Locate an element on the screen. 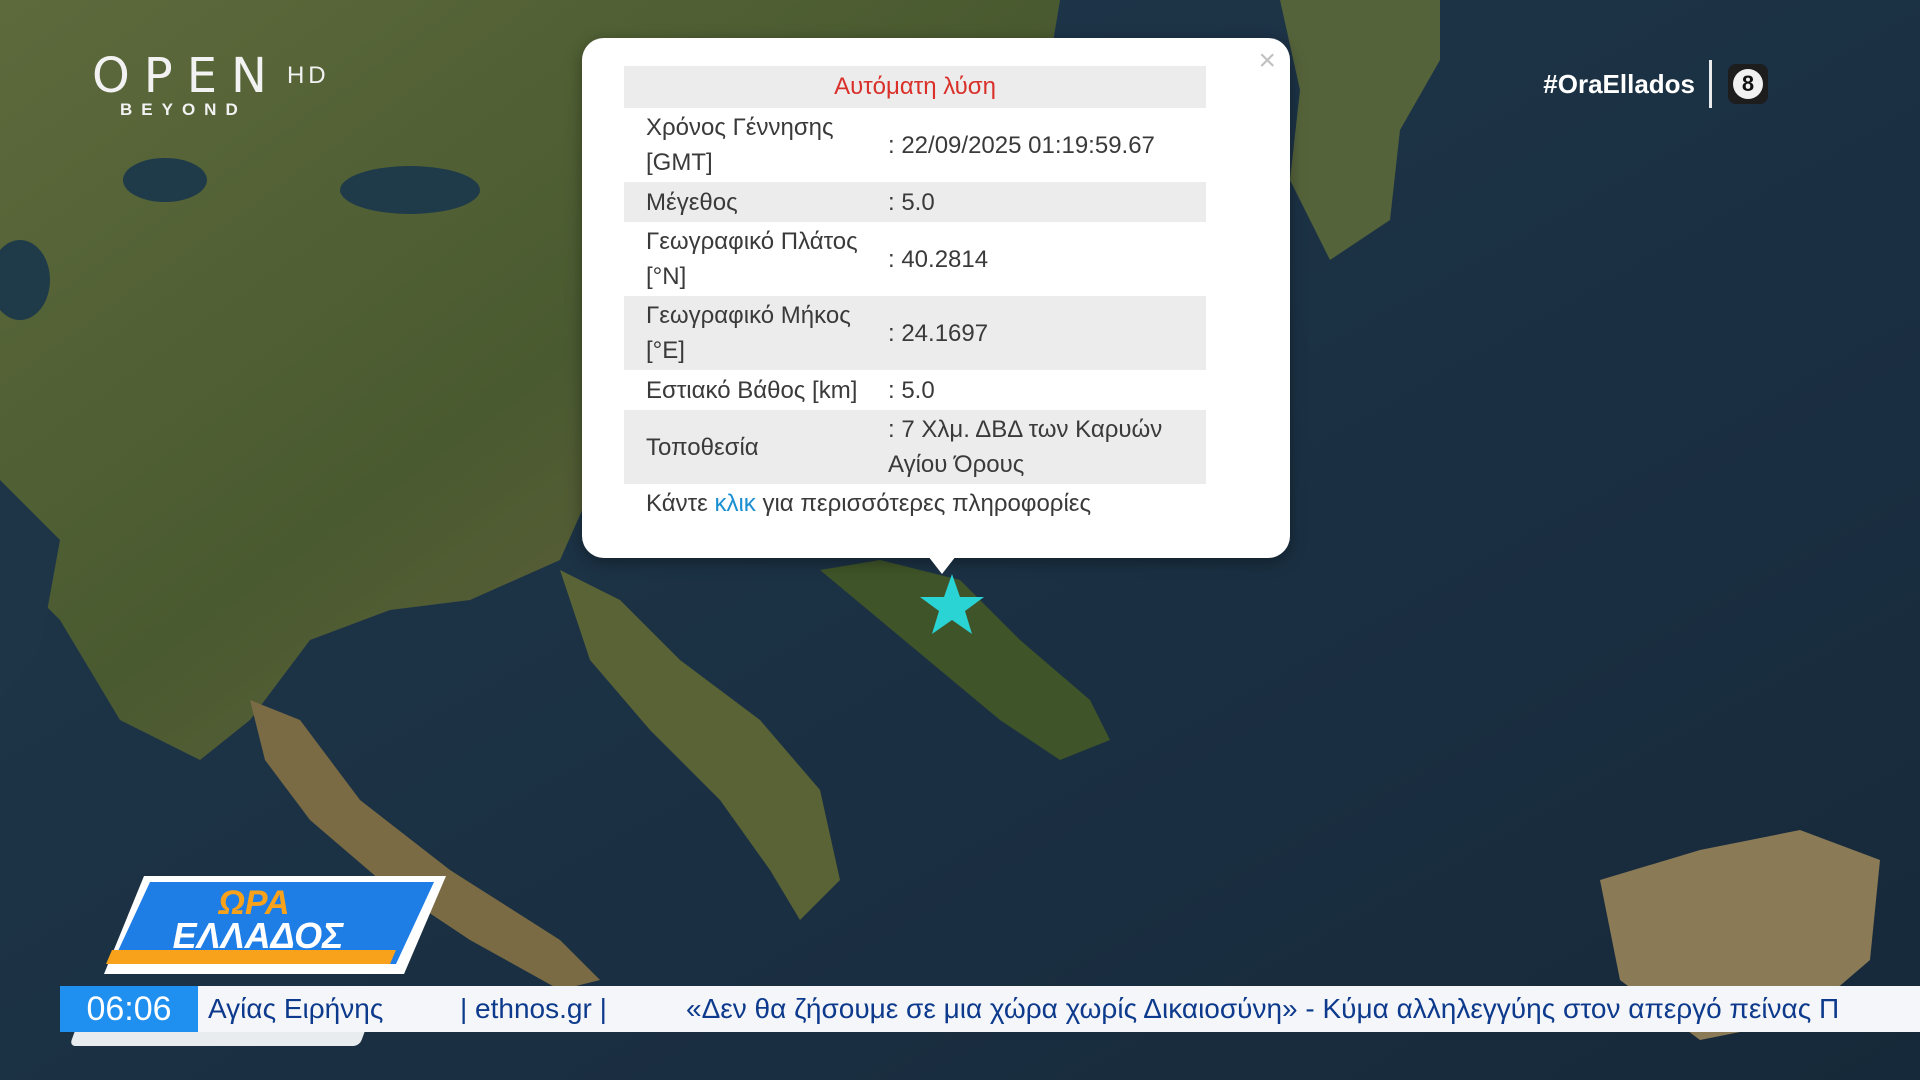 Image resolution: width=1920 pixels, height=1080 pixels. row-value: : 24.1697 is located at coordinates (938, 333).